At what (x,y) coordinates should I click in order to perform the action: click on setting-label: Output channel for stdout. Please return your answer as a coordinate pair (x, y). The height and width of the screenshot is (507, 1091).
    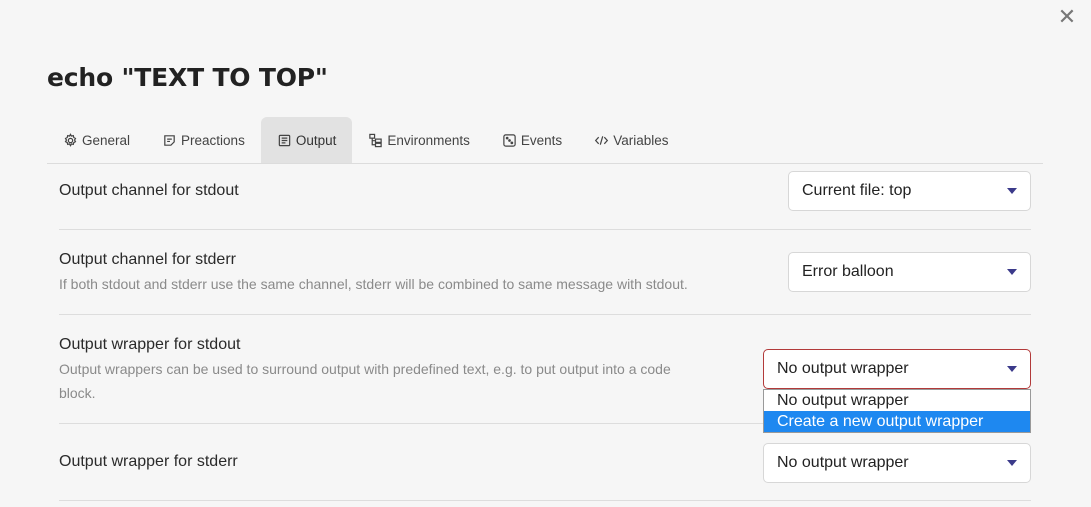
    Looking at the image, I should click on (149, 190).